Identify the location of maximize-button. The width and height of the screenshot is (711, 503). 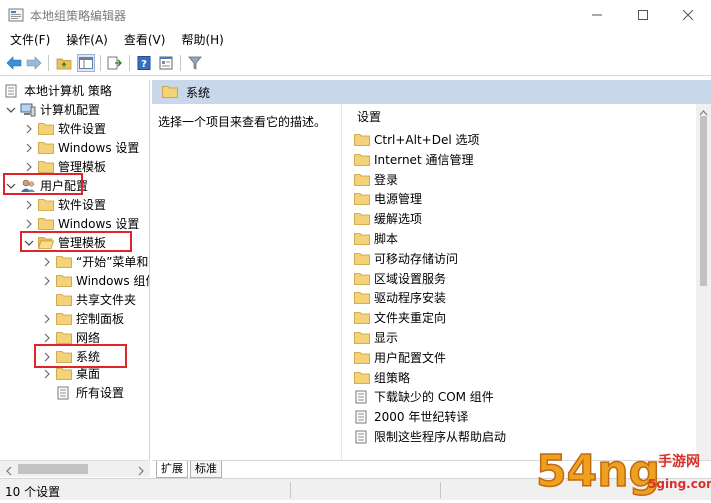
(643, 15).